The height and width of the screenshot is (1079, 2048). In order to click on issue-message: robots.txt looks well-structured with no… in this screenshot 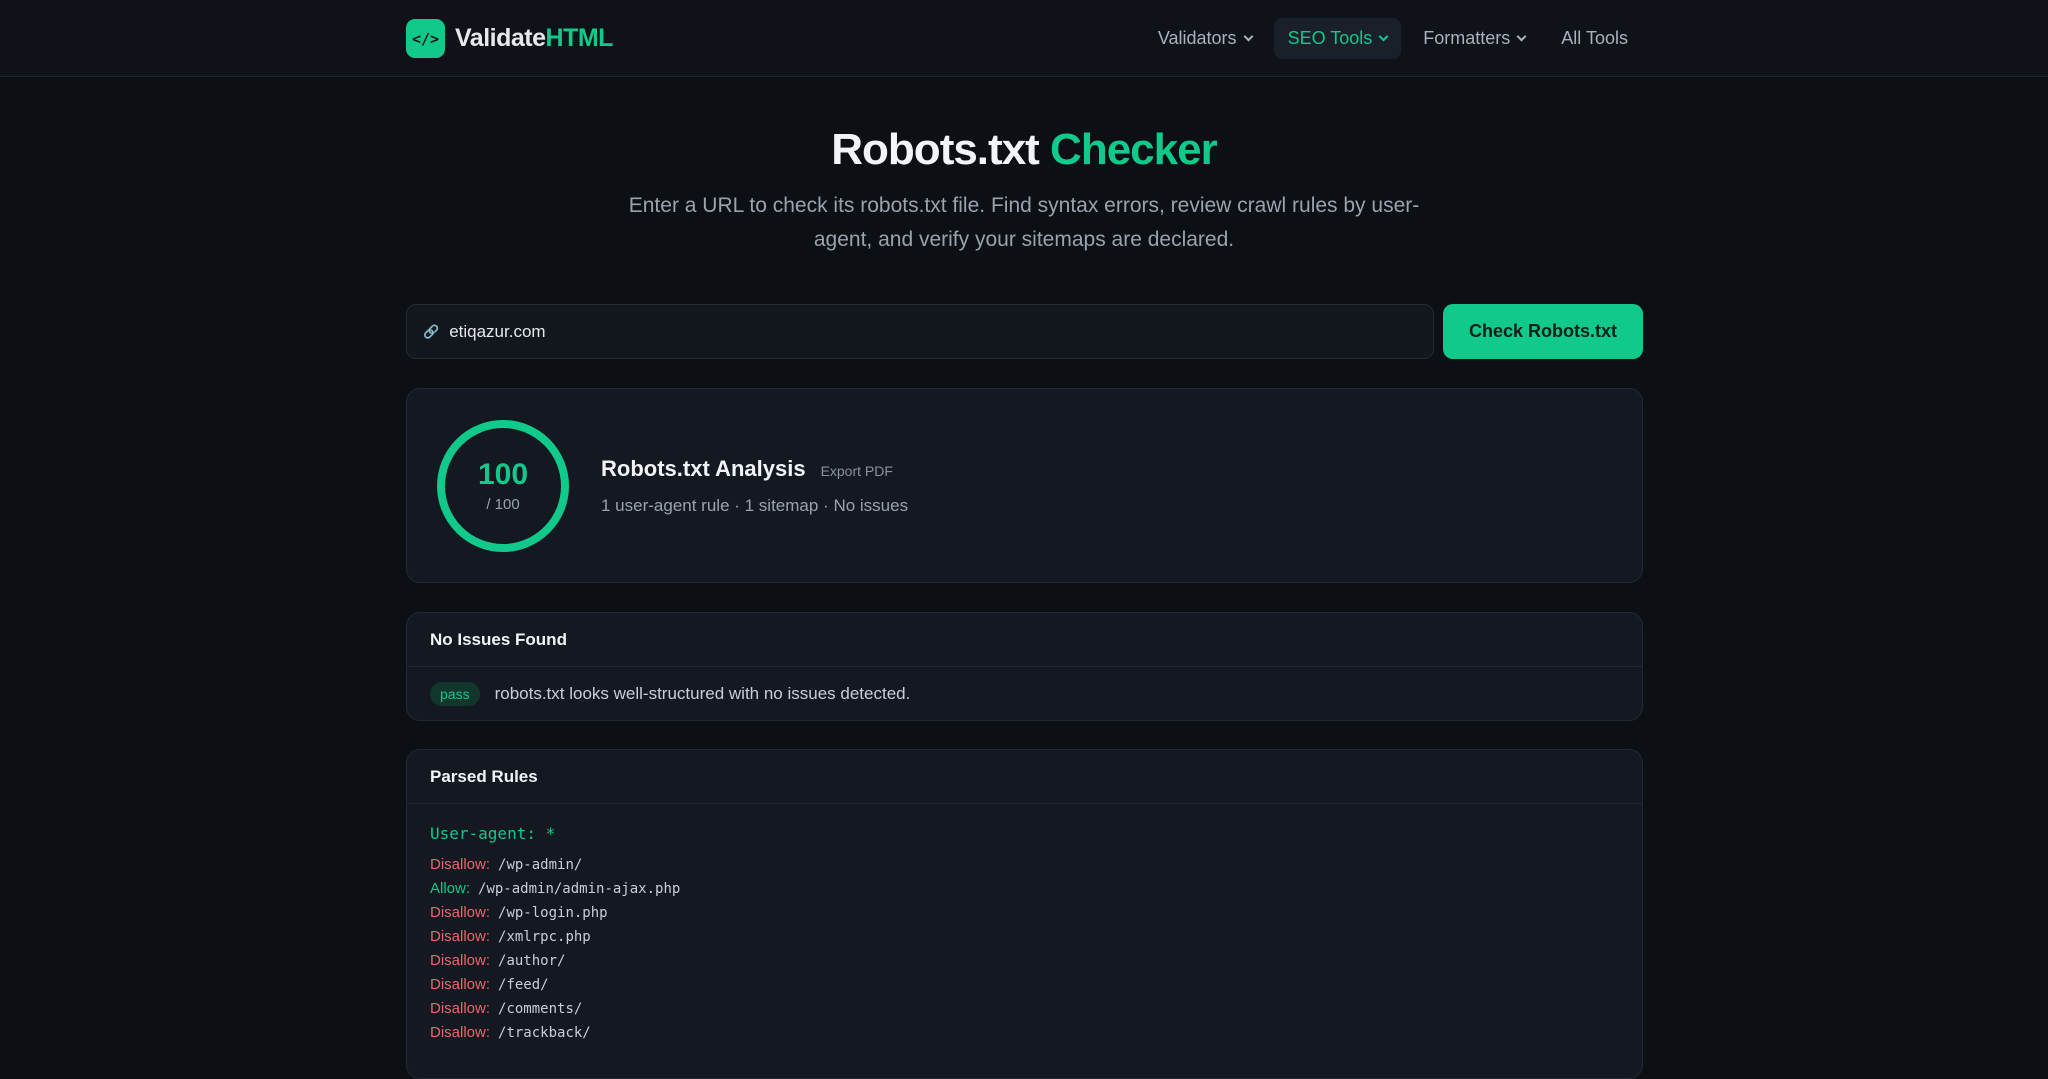, I will do `click(702, 693)`.